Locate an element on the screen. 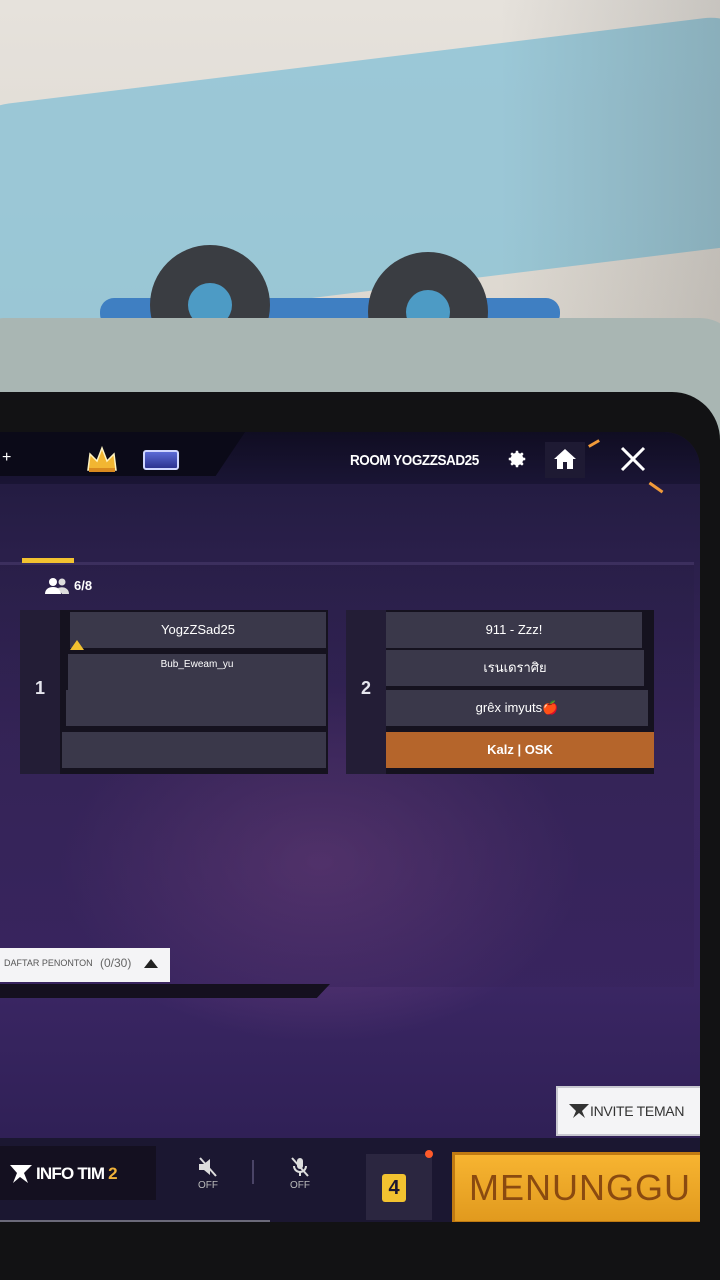  plus-icon: + is located at coordinates (6, 458).